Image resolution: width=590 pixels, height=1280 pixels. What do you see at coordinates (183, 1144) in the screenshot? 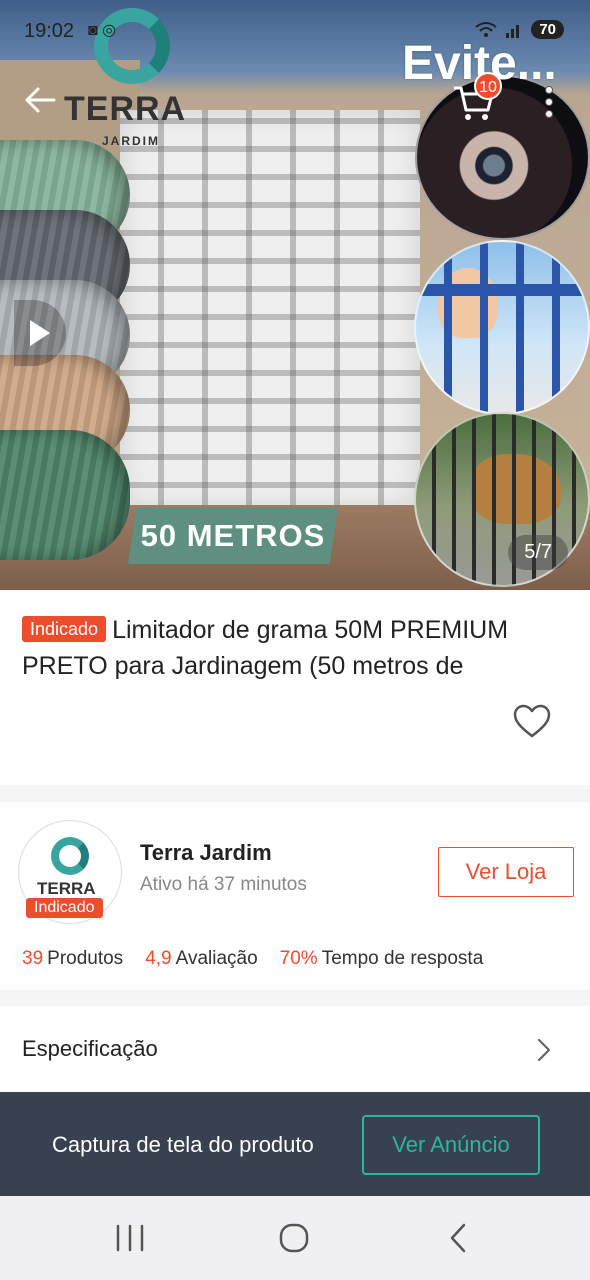
I see `capture-text: Captura de tela do produto` at bounding box center [183, 1144].